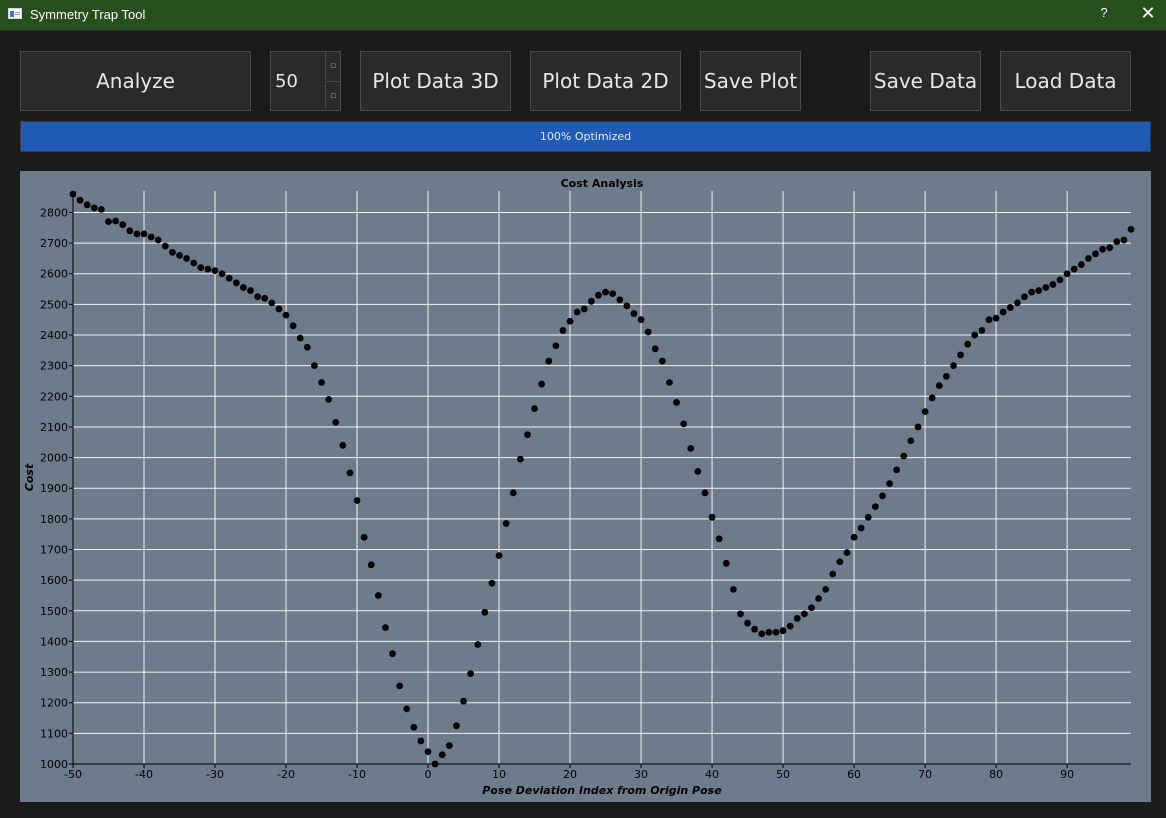 Image resolution: width=1166 pixels, height=818 pixels. I want to click on y-tick-label: 1500, so click(54, 611).